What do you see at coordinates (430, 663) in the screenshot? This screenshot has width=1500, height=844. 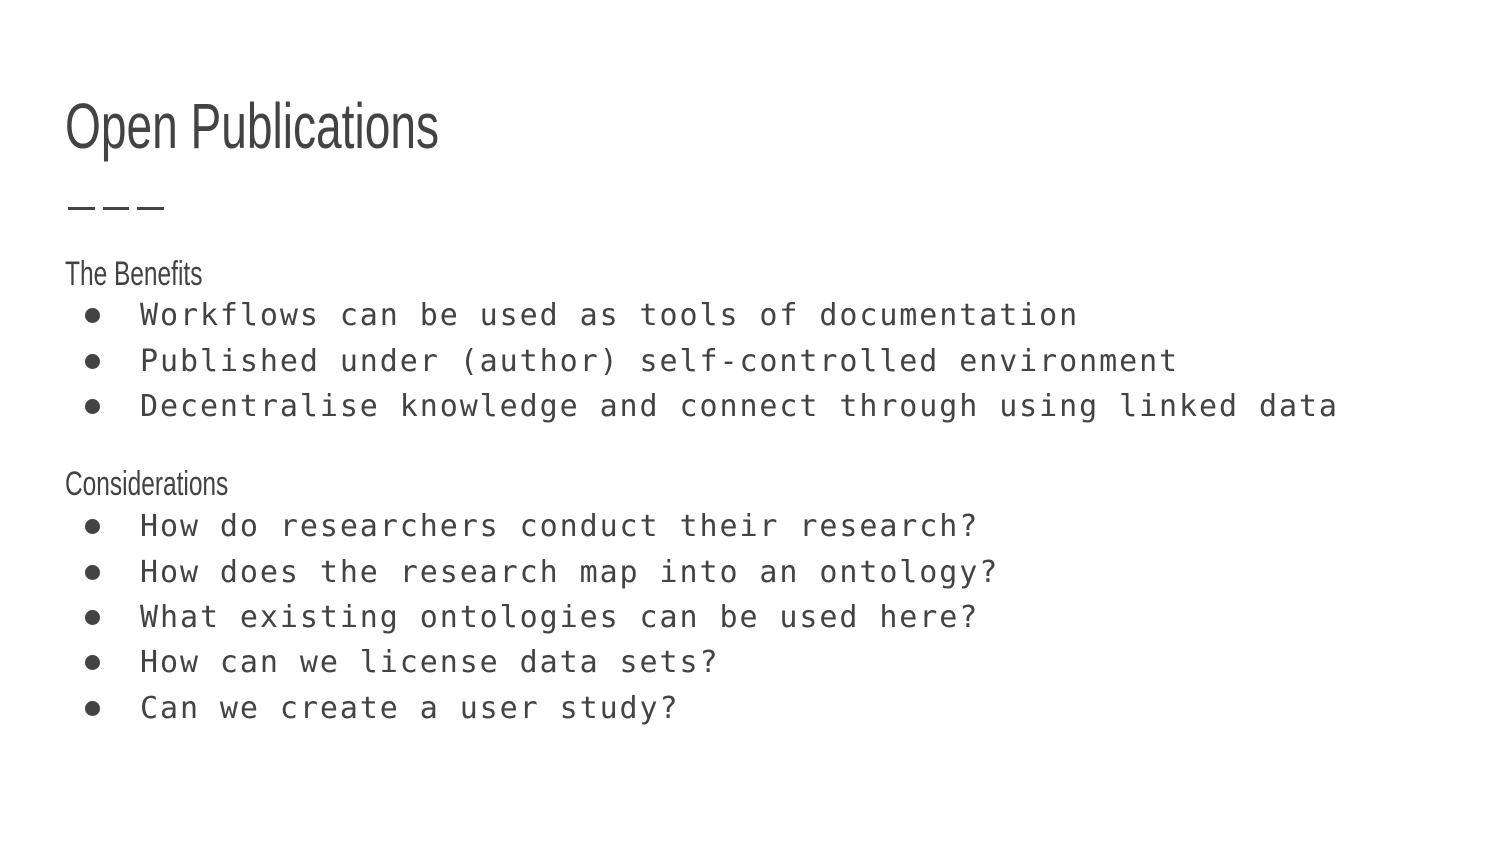 I see `list-item-text: How can we license data sets?` at bounding box center [430, 663].